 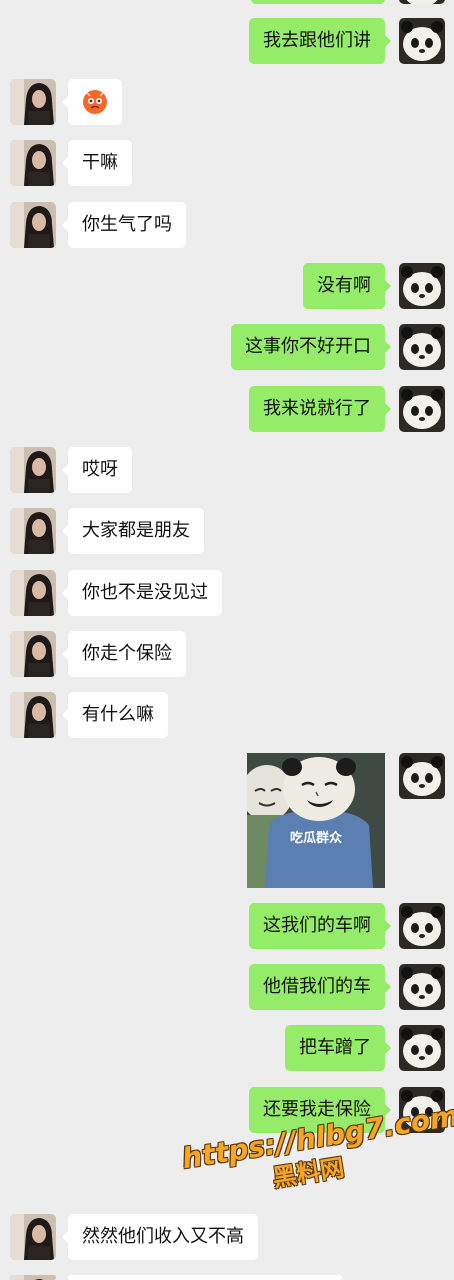 What do you see at coordinates (227, 987) in the screenshot?
I see `message-row: 他借我们的车` at bounding box center [227, 987].